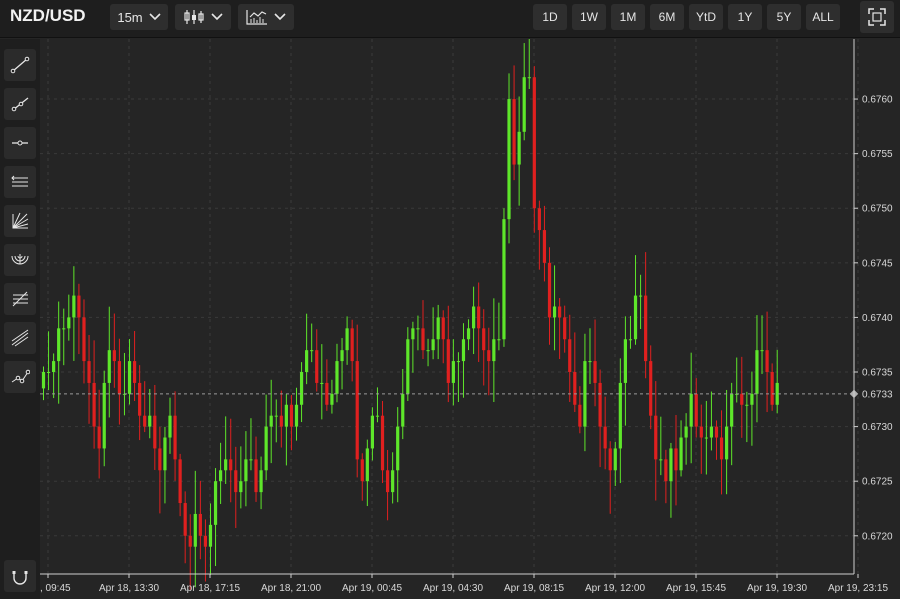  What do you see at coordinates (784, 17) in the screenshot?
I see `range-5y-button: 5Y` at bounding box center [784, 17].